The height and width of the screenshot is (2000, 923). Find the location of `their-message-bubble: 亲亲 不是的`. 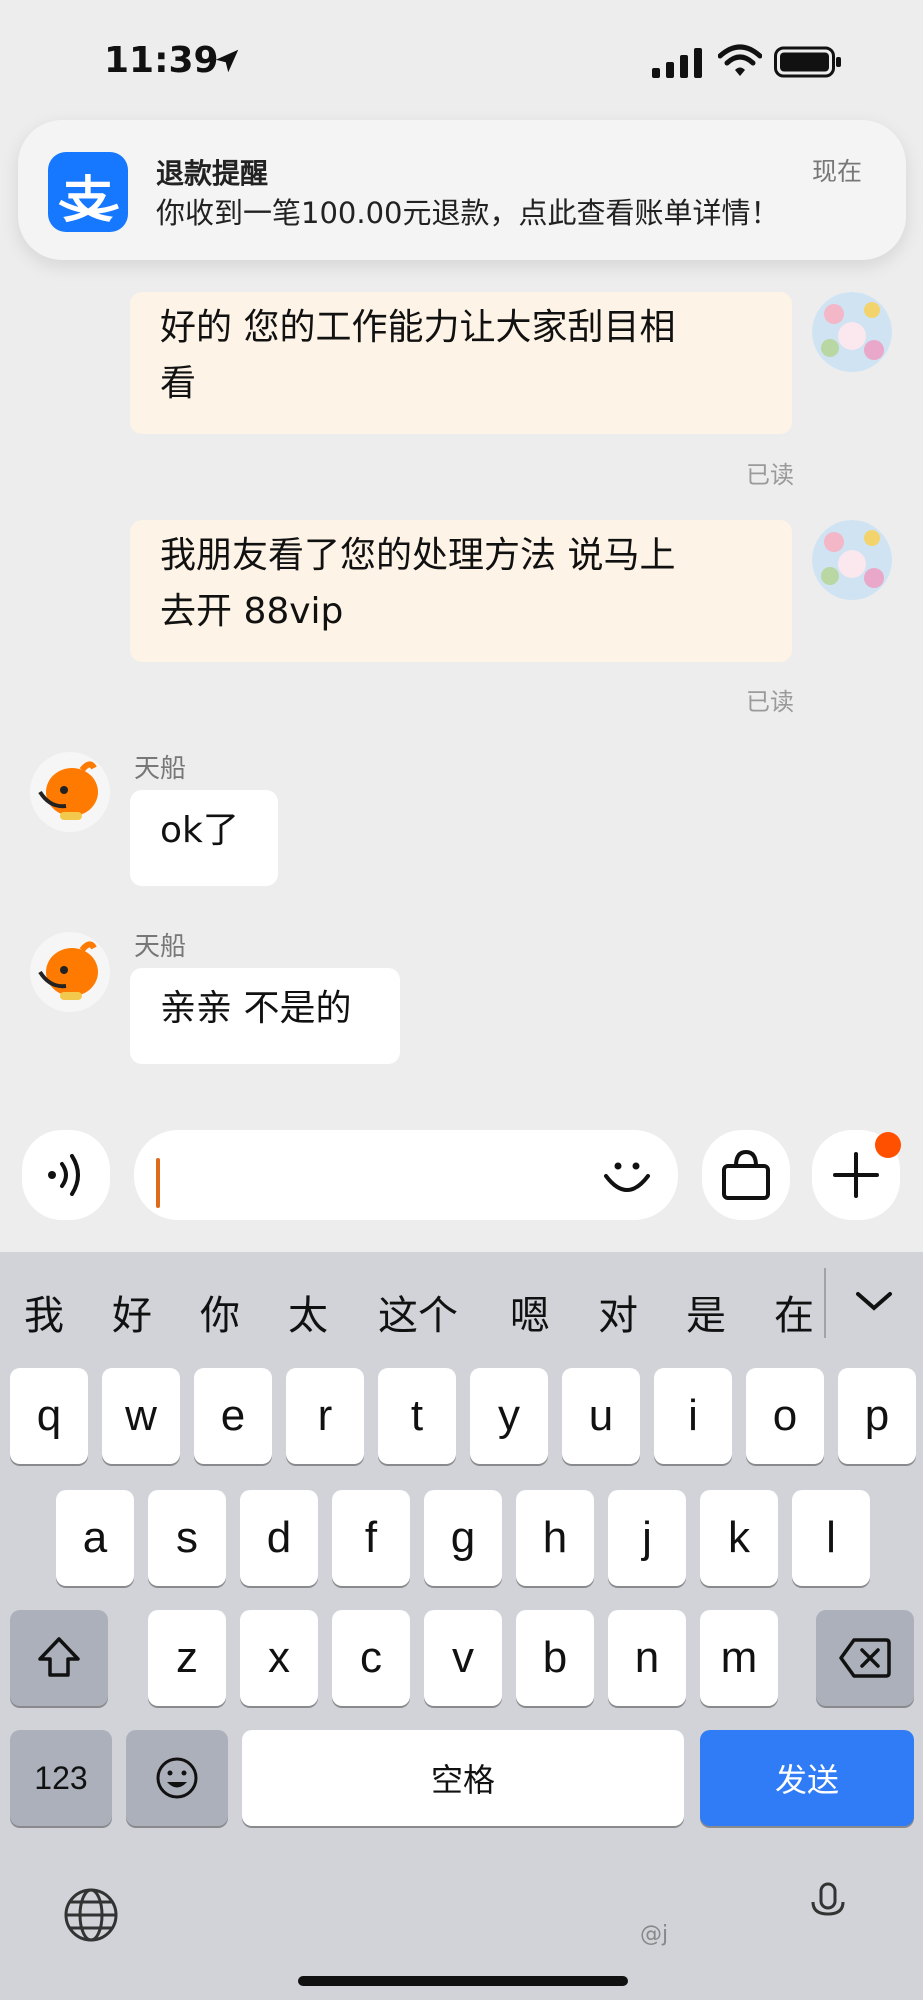

their-message-bubble: 亲亲 不是的 is located at coordinates (265, 1016).